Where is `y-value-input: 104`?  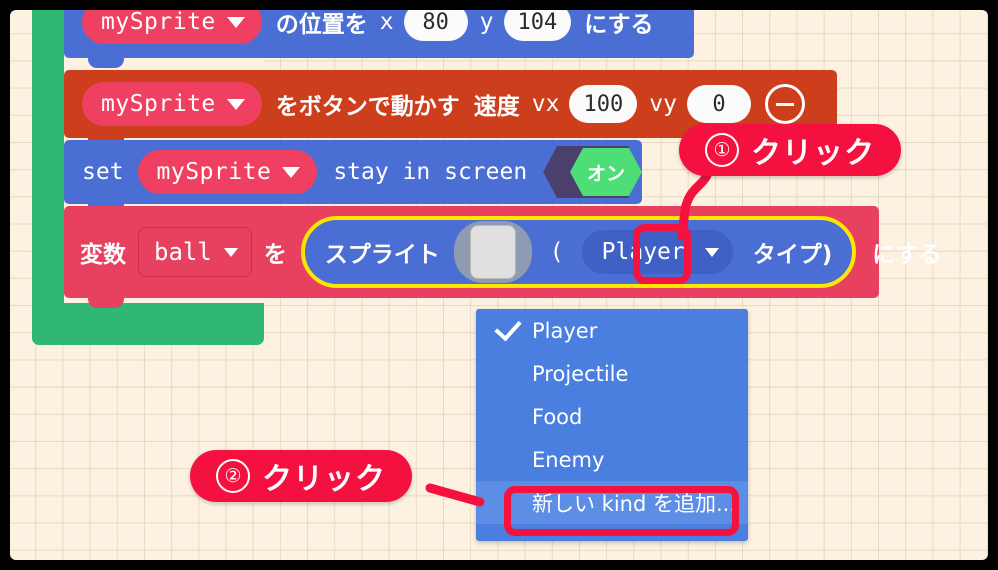
y-value-input: 104 is located at coordinates (537, 25).